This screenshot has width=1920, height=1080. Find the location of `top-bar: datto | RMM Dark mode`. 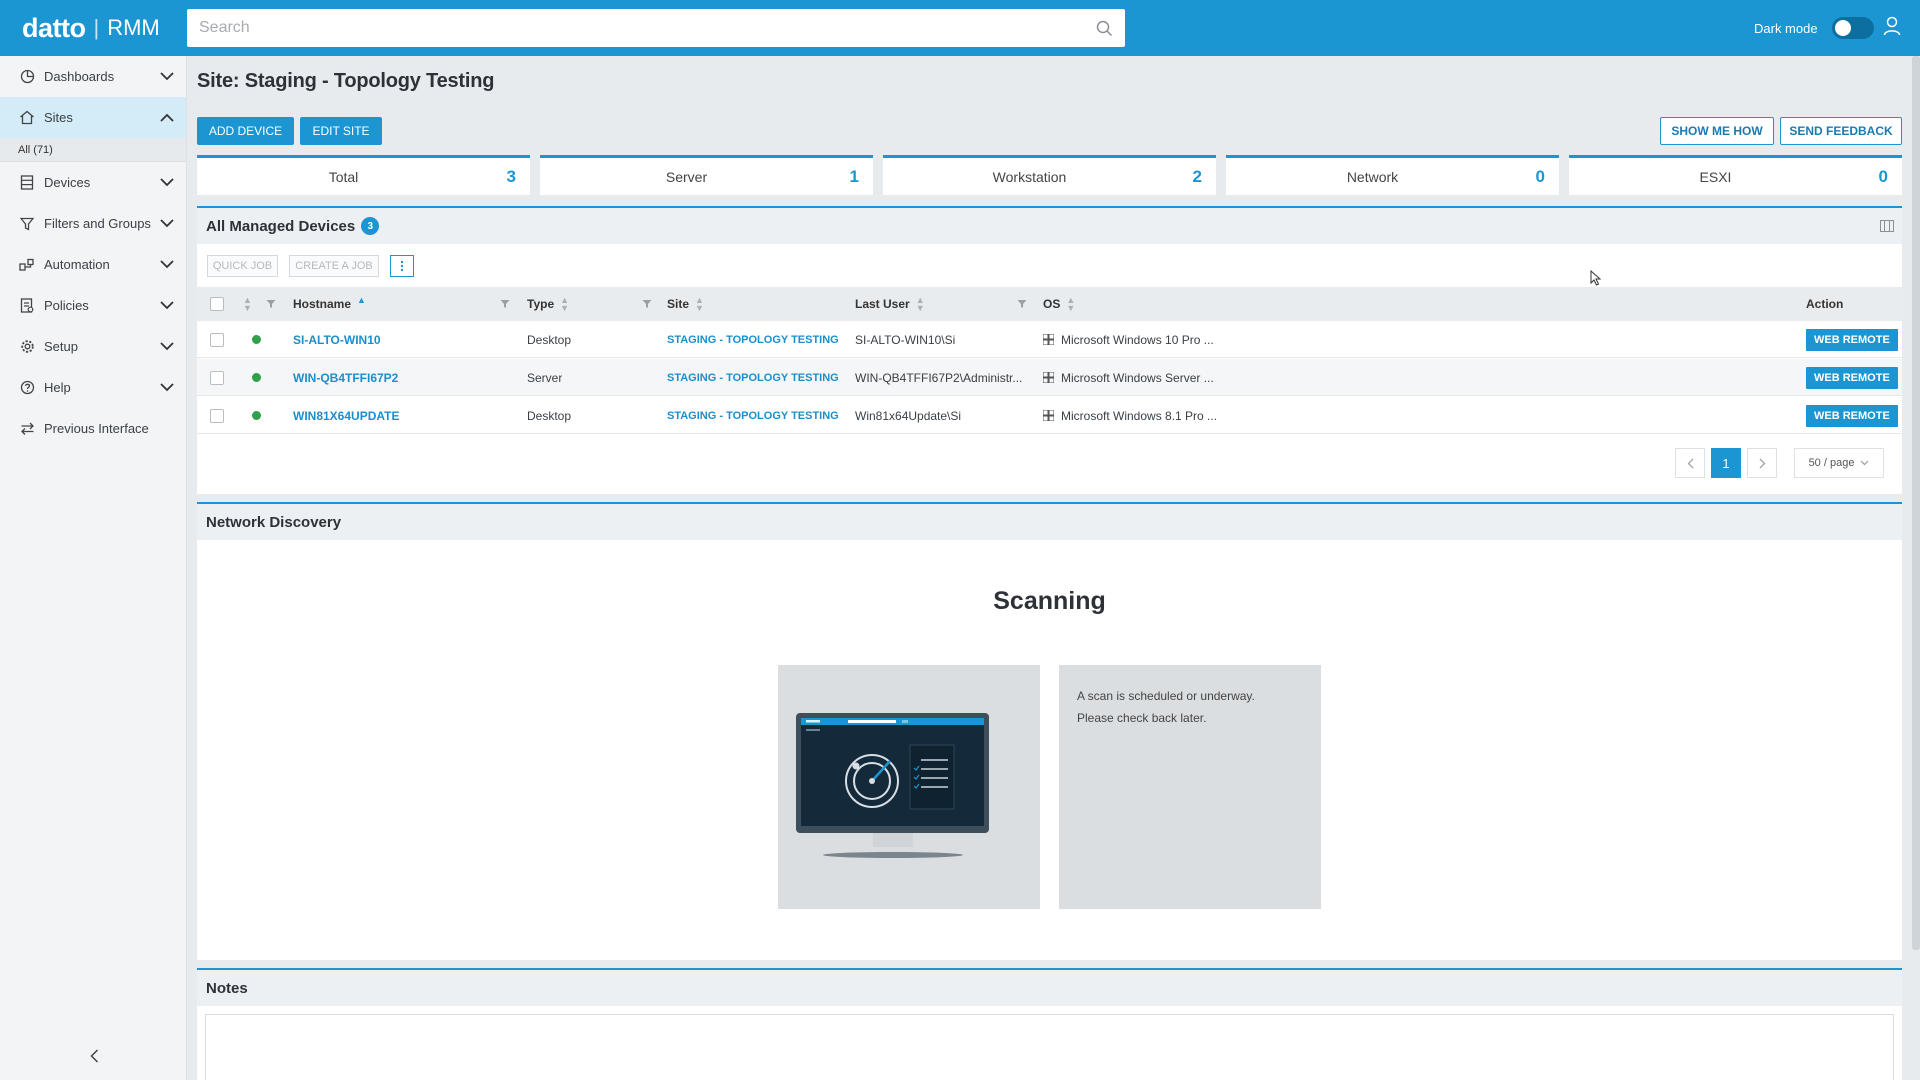

top-bar: datto | RMM Dark mode is located at coordinates (960, 28).